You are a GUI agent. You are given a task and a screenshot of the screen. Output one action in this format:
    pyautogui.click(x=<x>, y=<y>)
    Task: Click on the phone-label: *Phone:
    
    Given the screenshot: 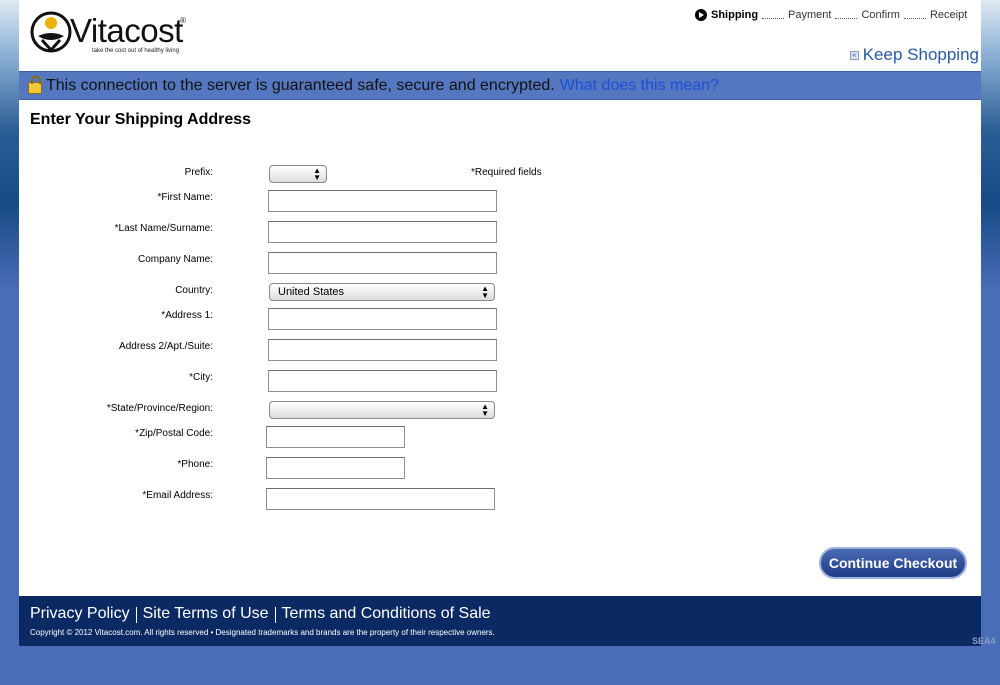 What is the action you would take?
    pyautogui.click(x=195, y=464)
    